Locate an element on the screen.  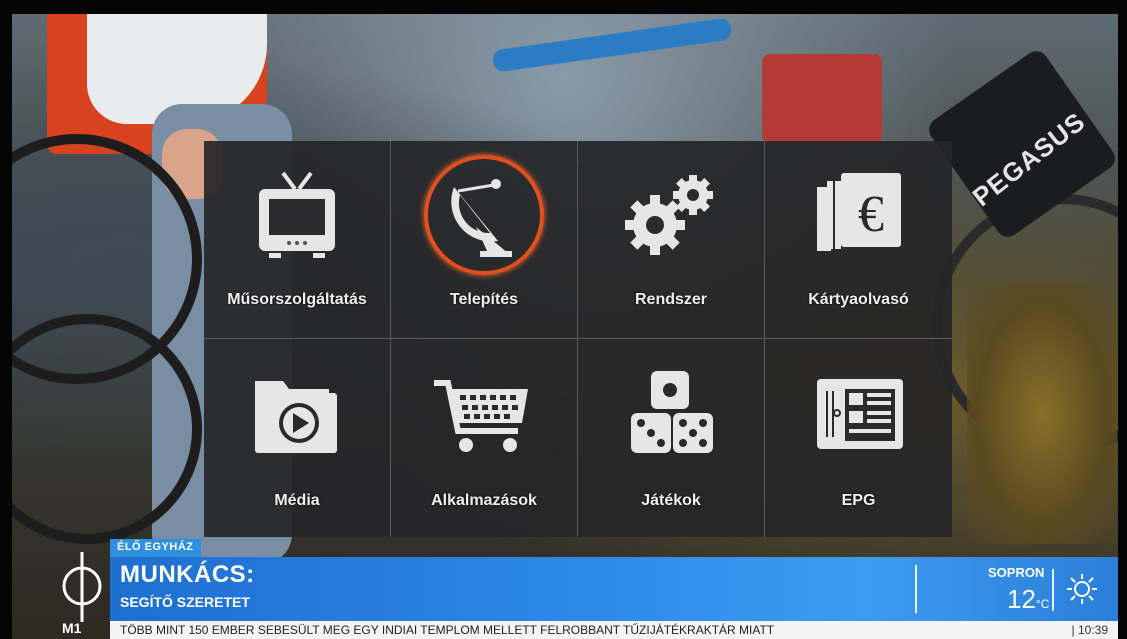
menu-item-label: Rendszer is located at coordinates (671, 299).